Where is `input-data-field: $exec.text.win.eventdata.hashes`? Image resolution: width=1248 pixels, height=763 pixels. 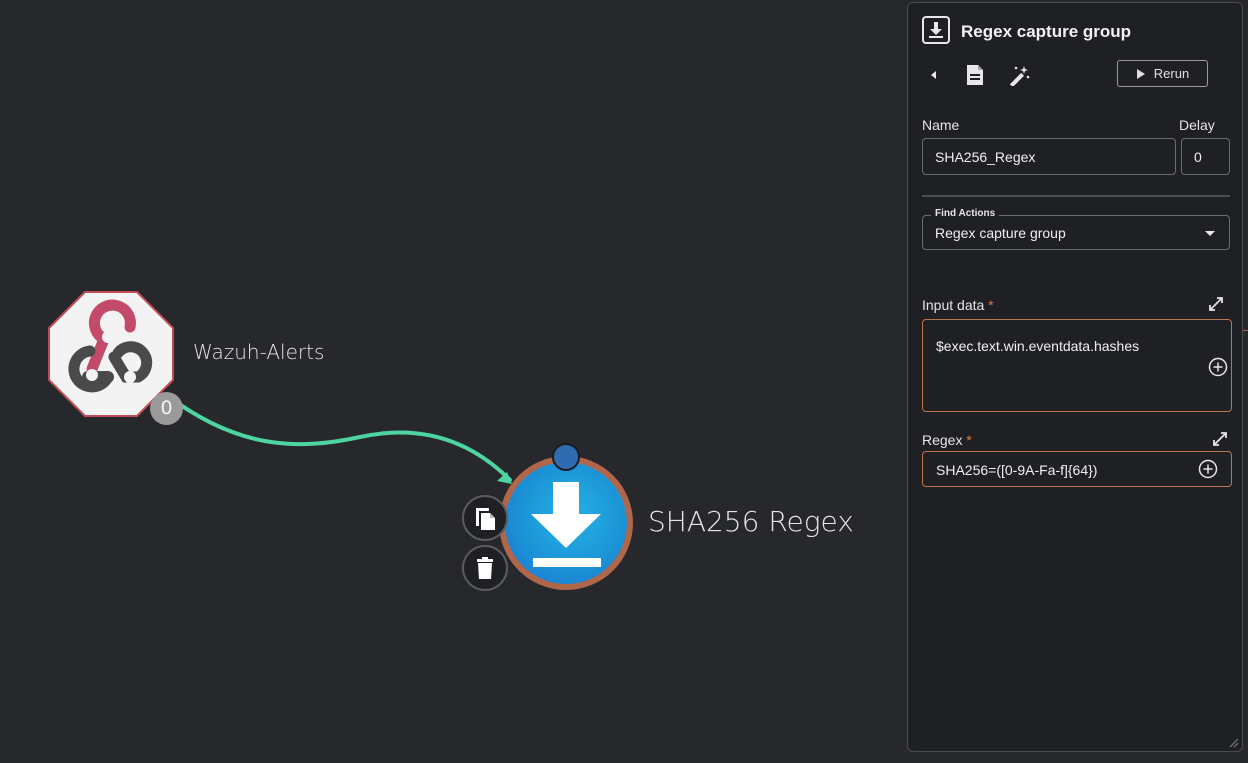 input-data-field: $exec.text.win.eventdata.hashes is located at coordinates (1077, 365).